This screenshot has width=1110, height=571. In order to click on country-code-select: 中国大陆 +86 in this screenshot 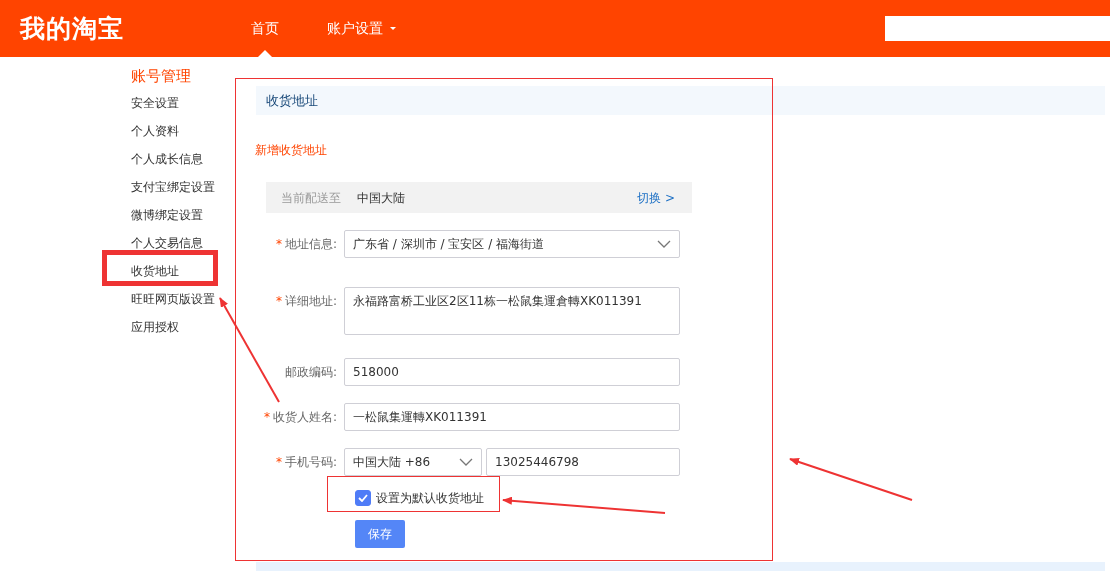, I will do `click(413, 462)`.